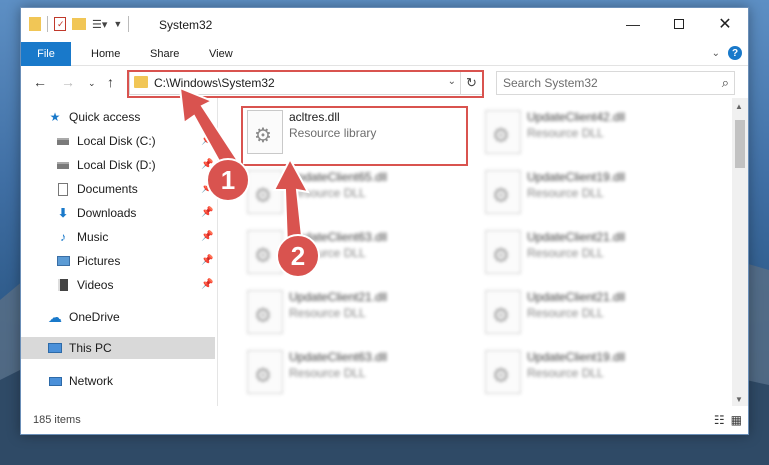 The width and height of the screenshot is (769, 465). Describe the element at coordinates (228, 180) in the screenshot. I see `step-1-badge: 1` at that location.